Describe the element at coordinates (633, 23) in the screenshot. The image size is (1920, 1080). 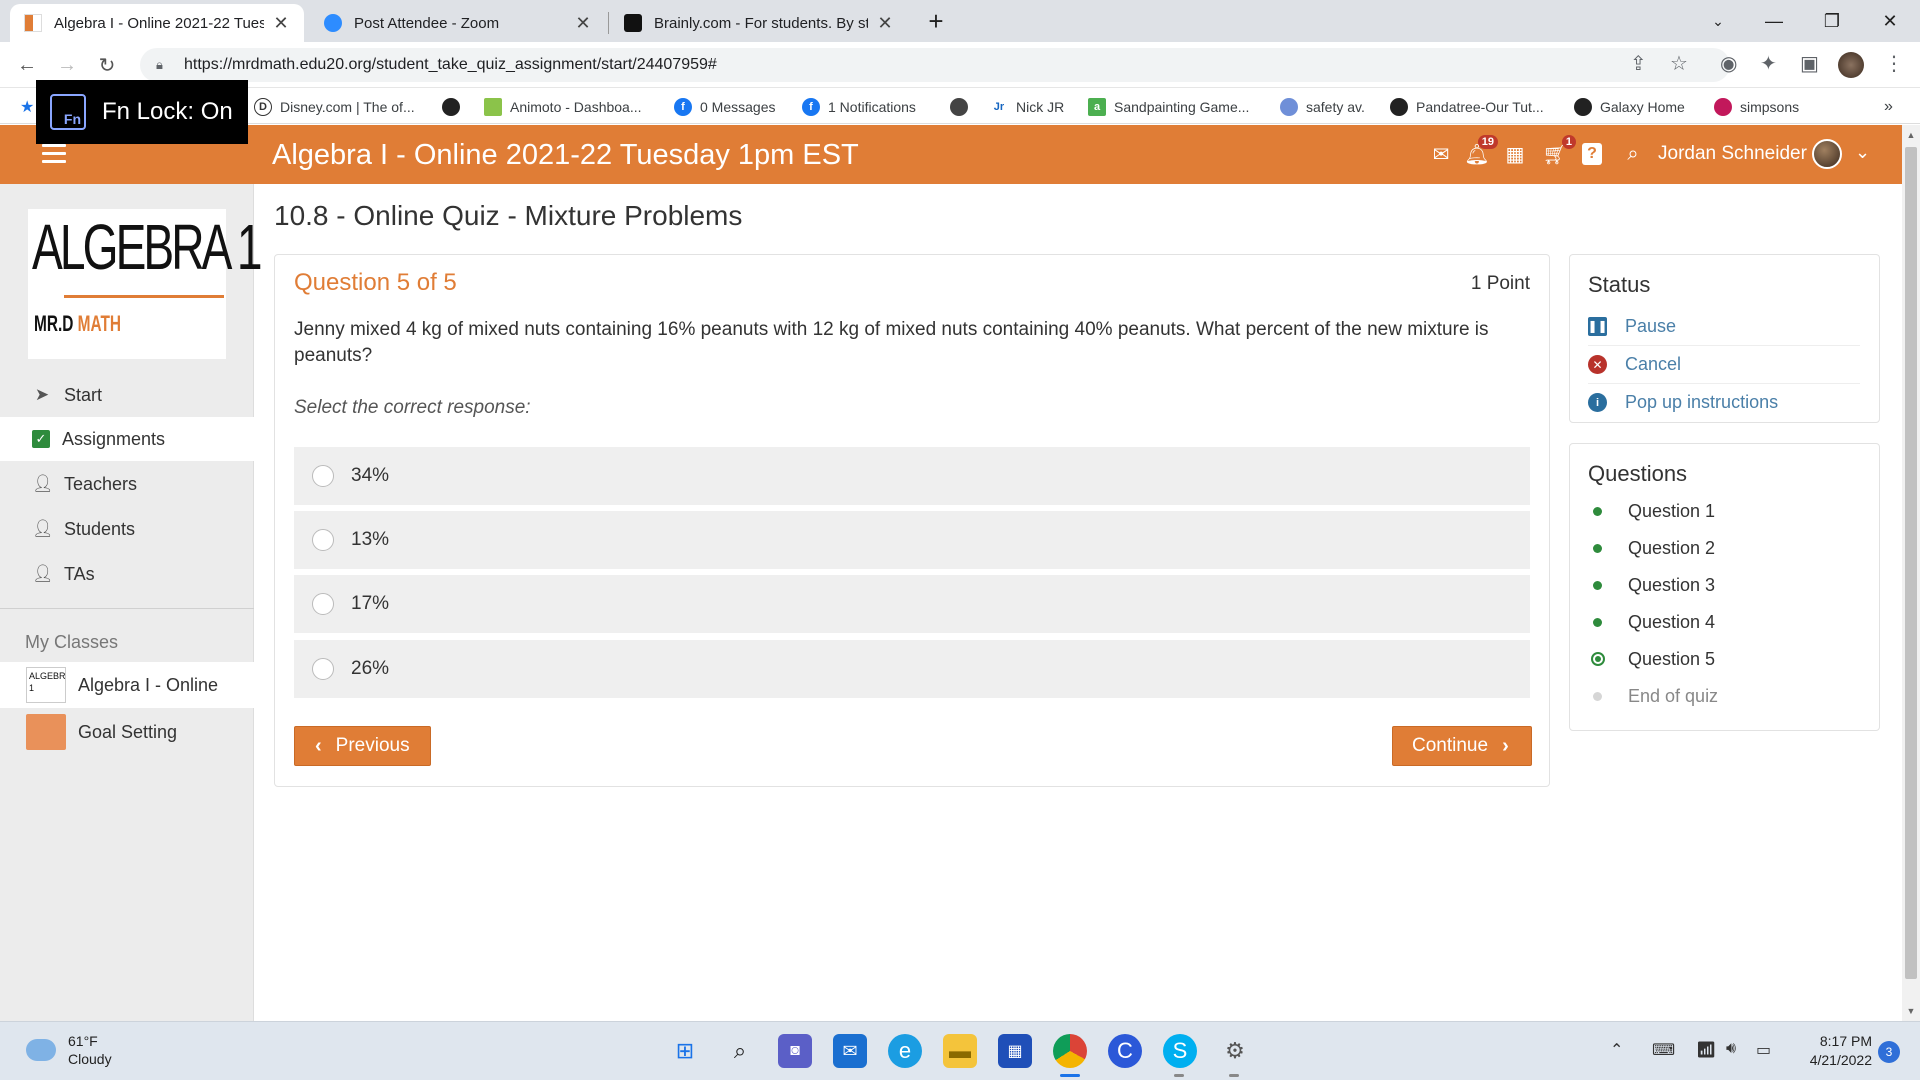
I see `brainly-favicon-icon` at that location.